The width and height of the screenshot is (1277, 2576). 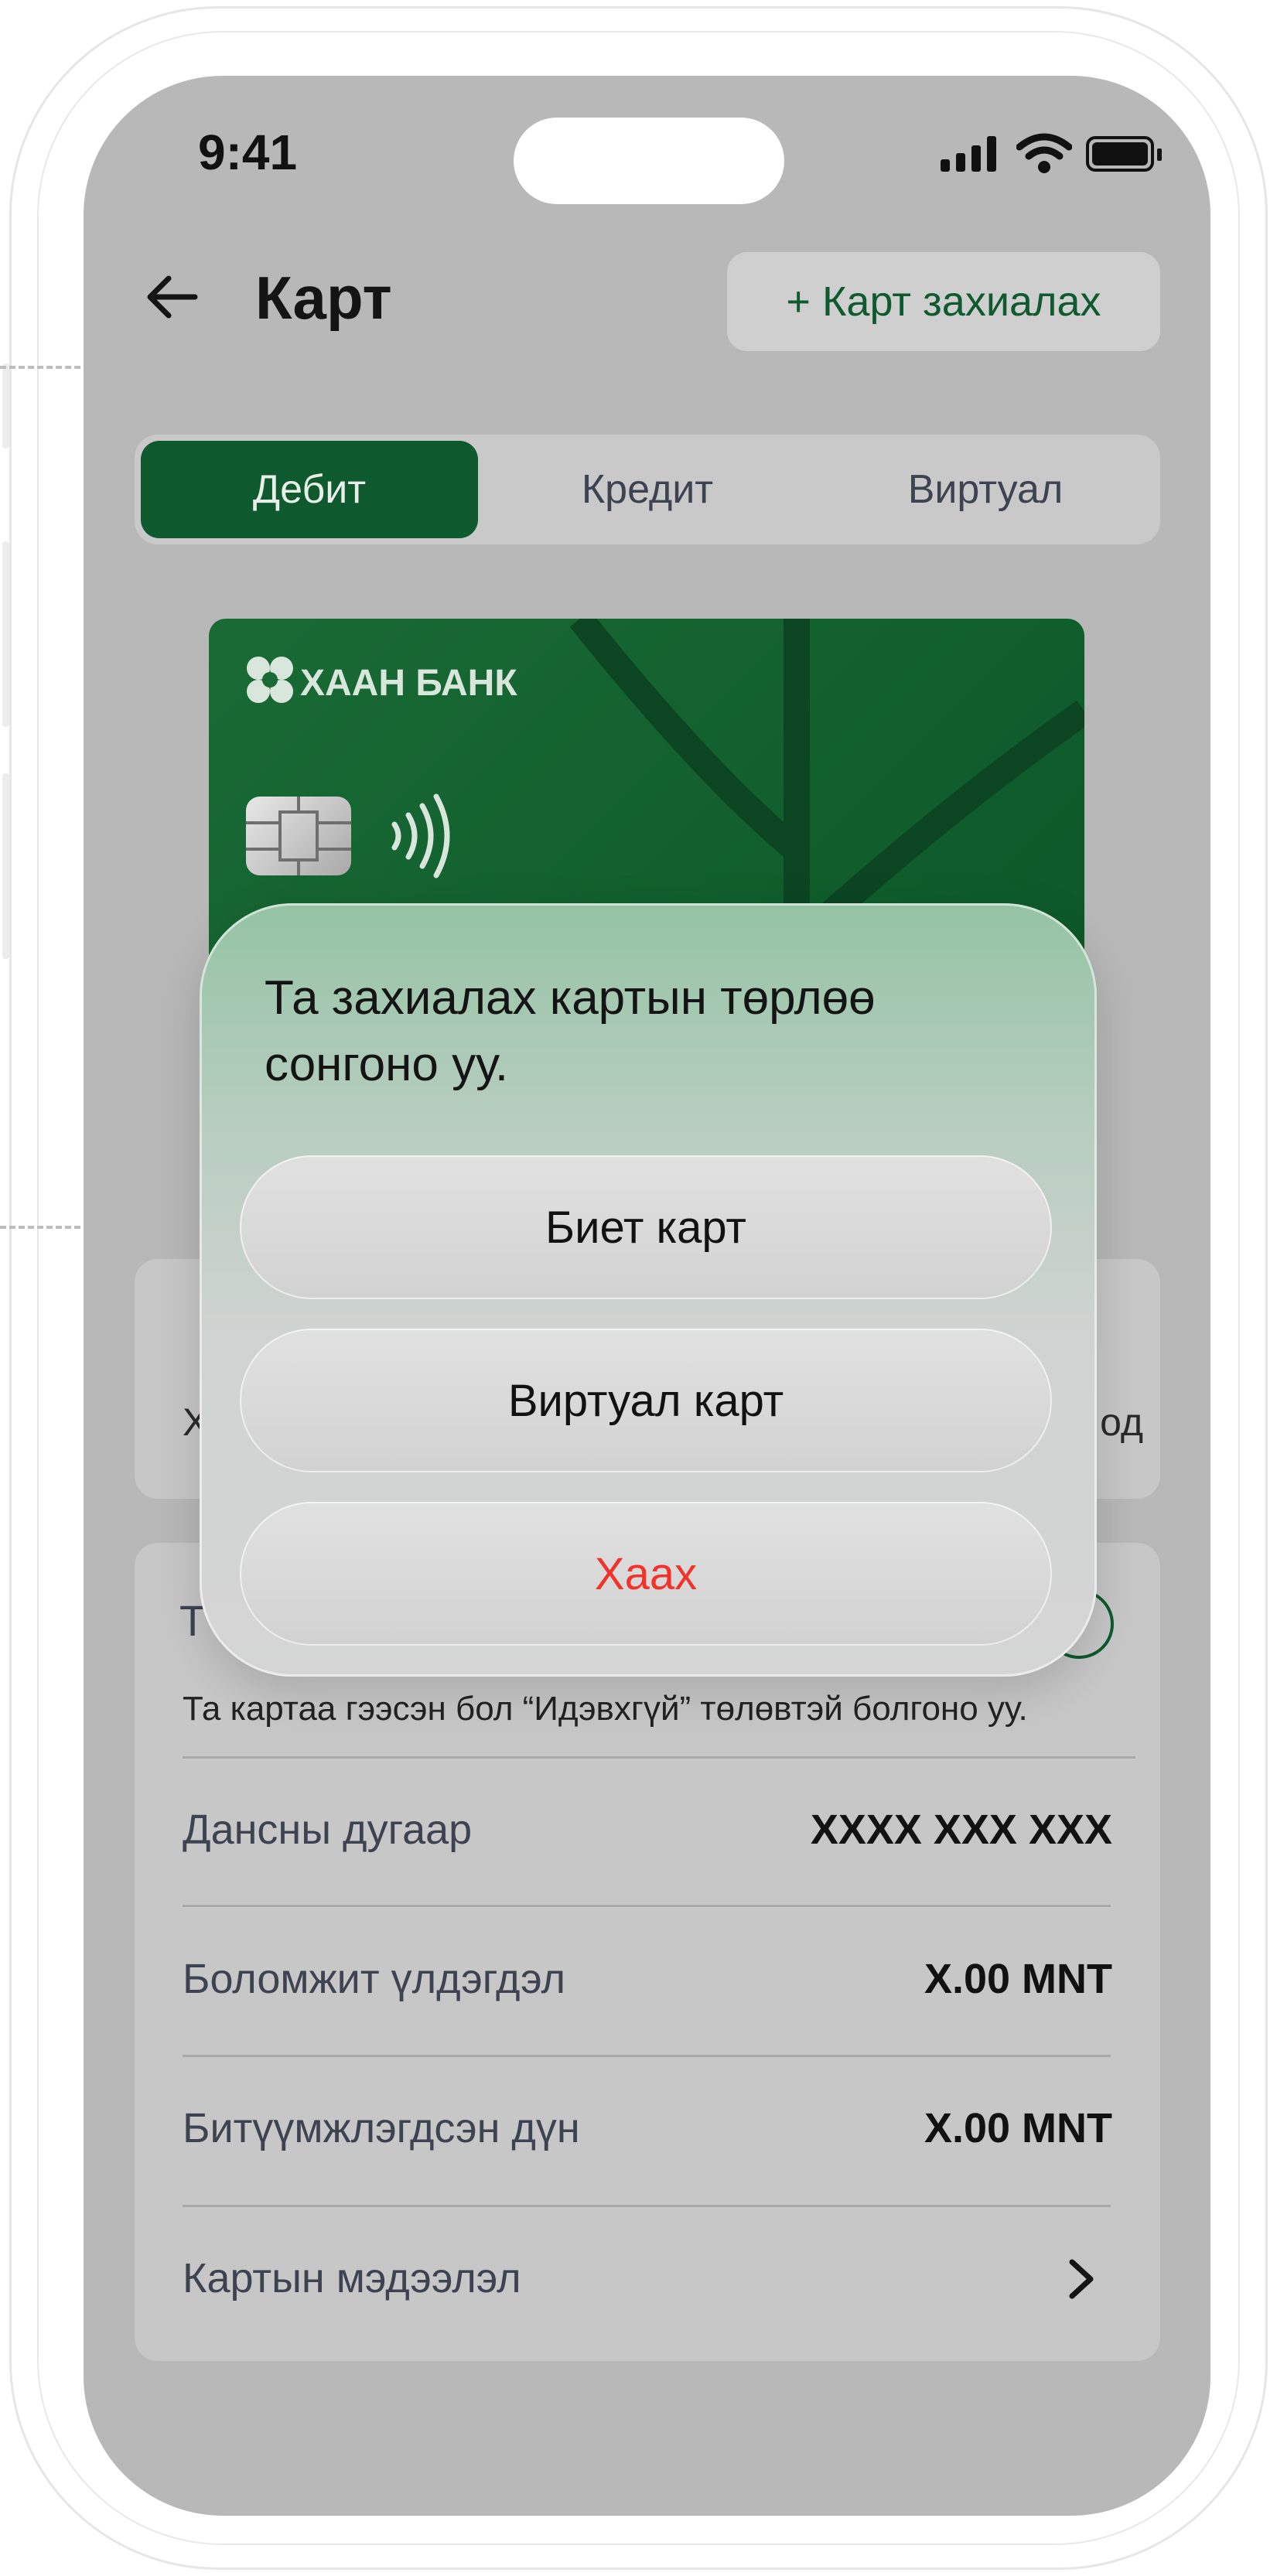 What do you see at coordinates (5, 866) in the screenshot?
I see `device-side-button-volume-down` at bounding box center [5, 866].